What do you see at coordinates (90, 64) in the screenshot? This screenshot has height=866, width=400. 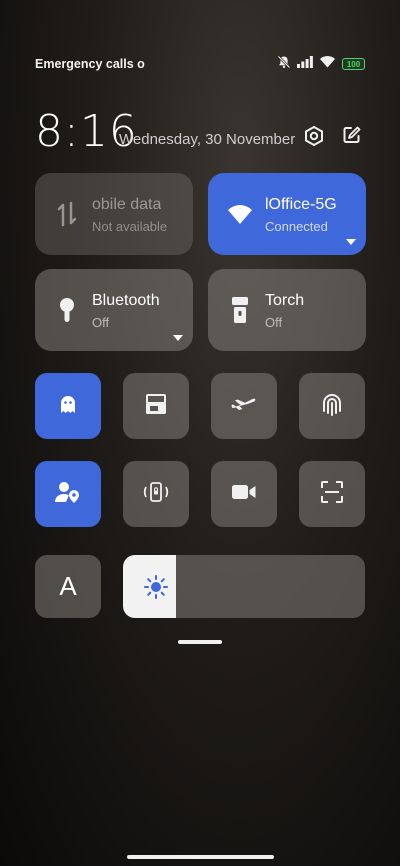 I see `carrier-status: Emergency calls o` at bounding box center [90, 64].